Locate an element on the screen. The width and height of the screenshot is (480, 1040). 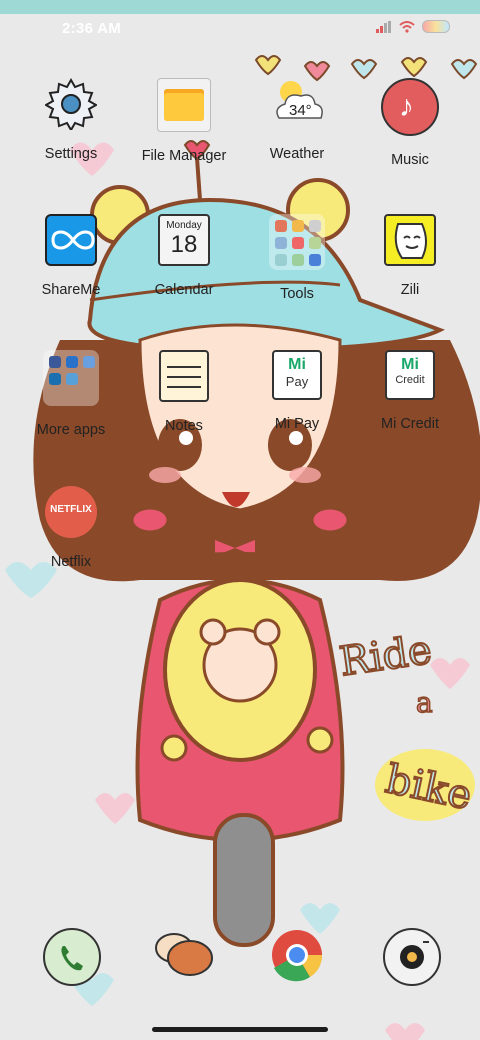
app-label: Zili is located at coordinates (410, 290).